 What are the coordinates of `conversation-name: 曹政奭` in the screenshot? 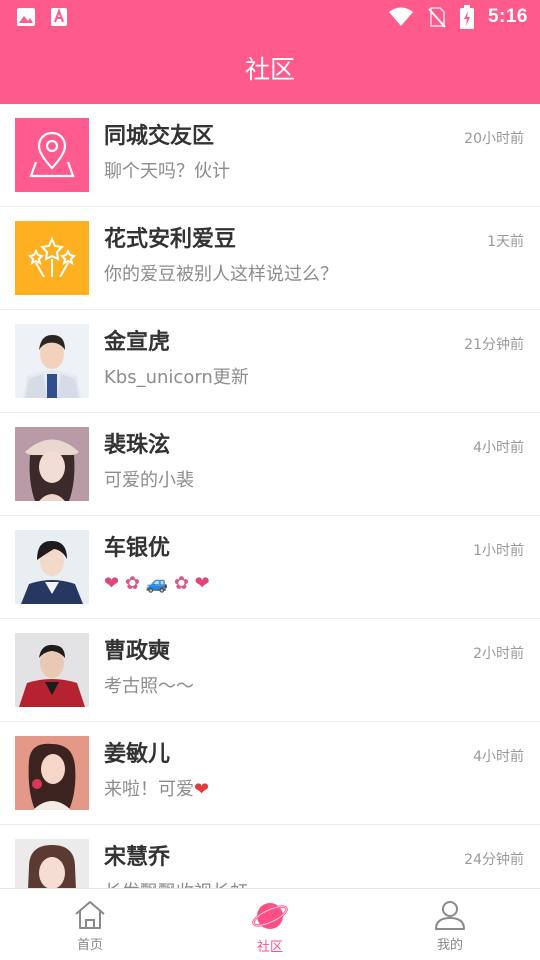 It's located at (137, 651).